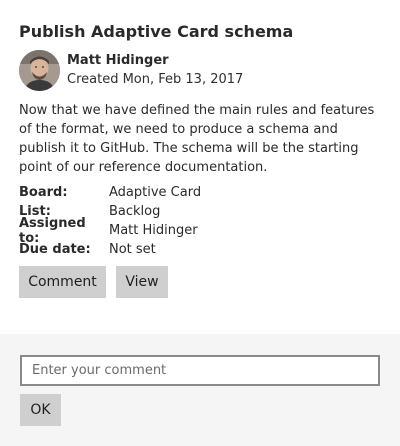 The width and height of the screenshot is (400, 446). I want to click on fact-row-due-date: Due date: Not set, so click(110, 249).